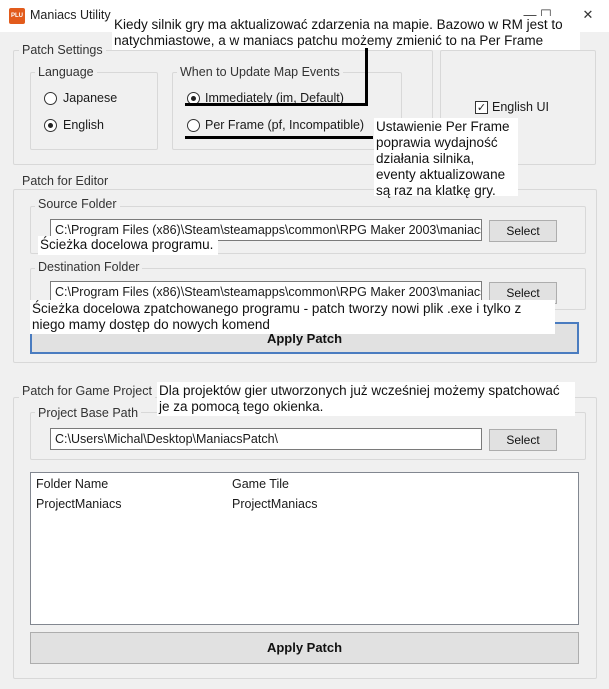 The width and height of the screenshot is (609, 689). I want to click on map-events-label: When to Update Map Events, so click(260, 72).